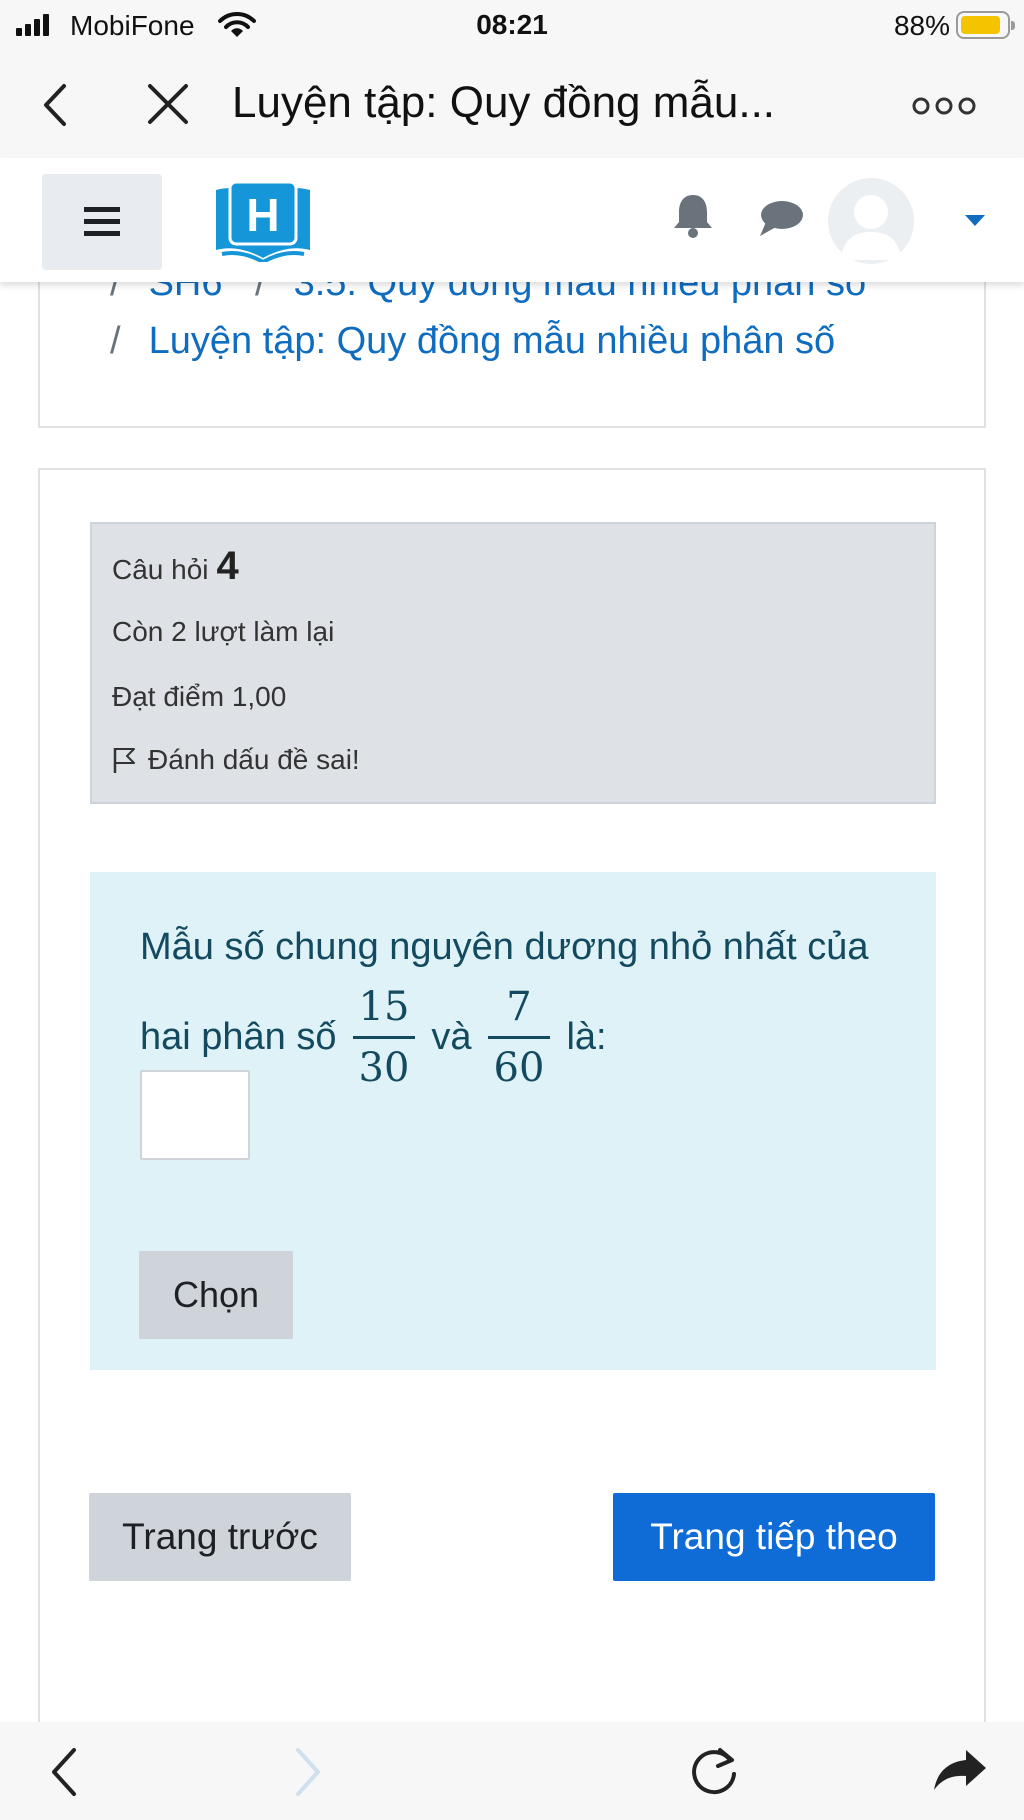 This screenshot has width=1024, height=1820. Describe the element at coordinates (262, 215) in the screenshot. I see `logo-letter: H` at that location.